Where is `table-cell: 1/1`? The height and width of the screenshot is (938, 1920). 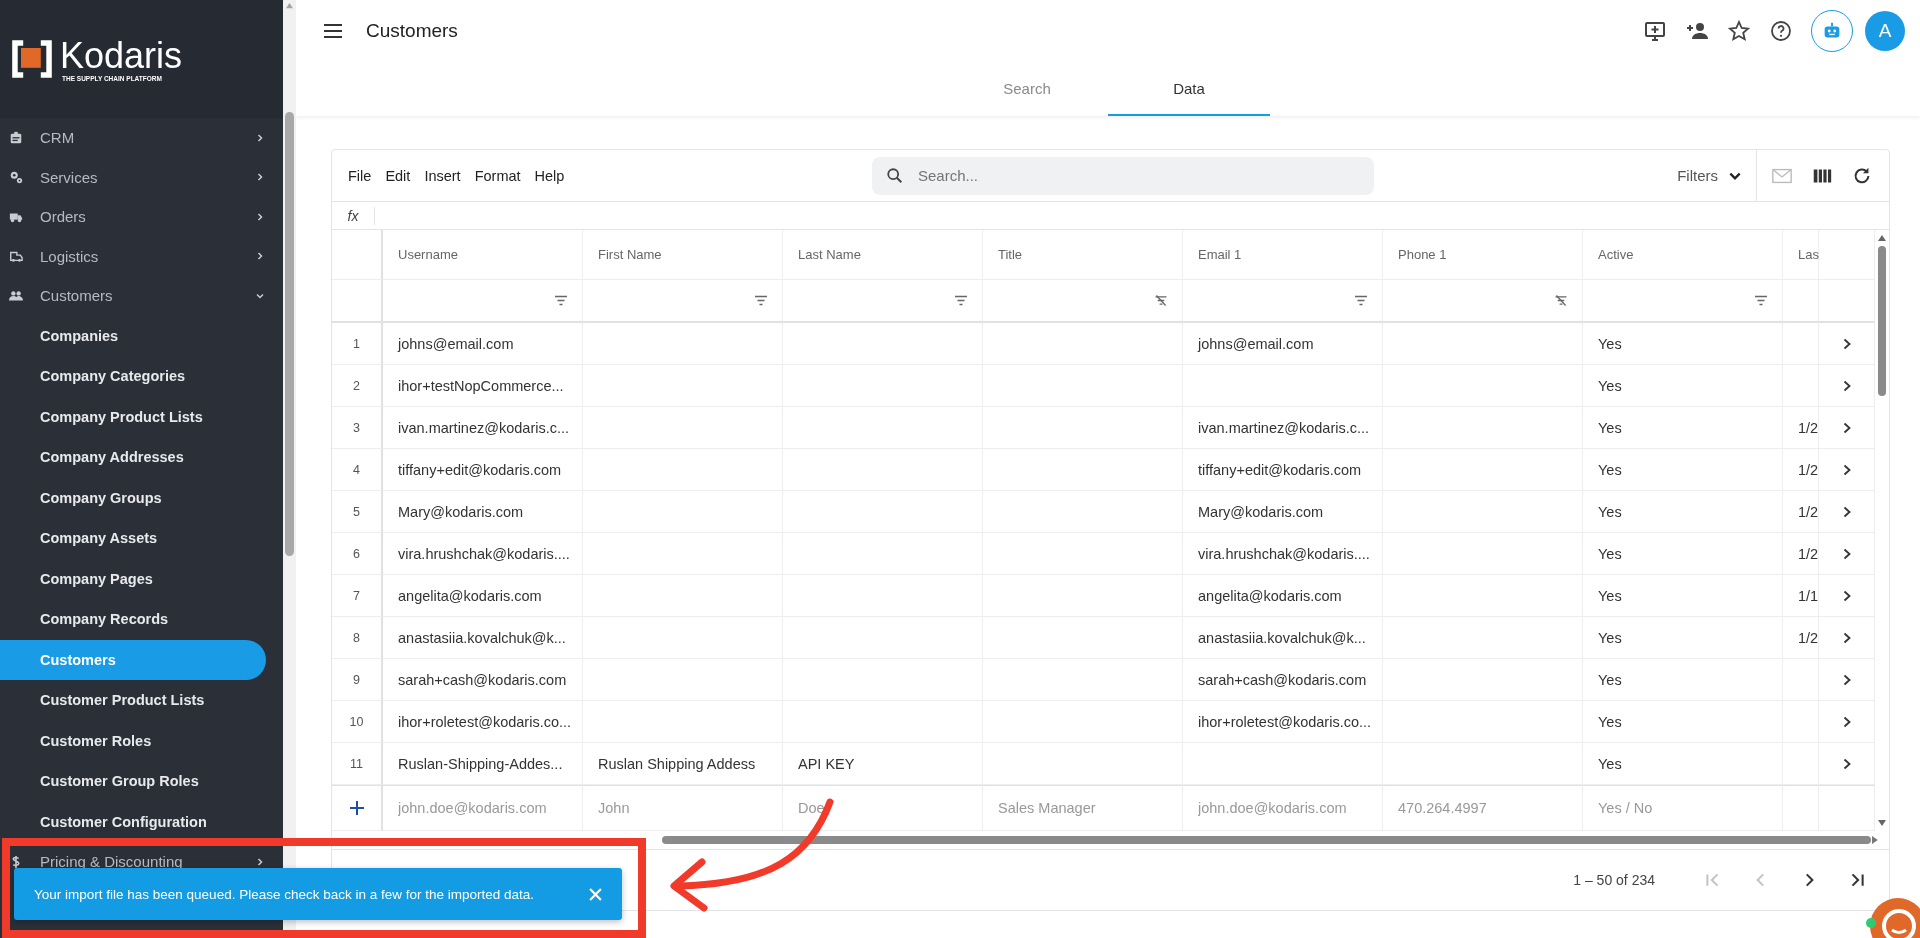 table-cell: 1/1 is located at coordinates (1801, 596).